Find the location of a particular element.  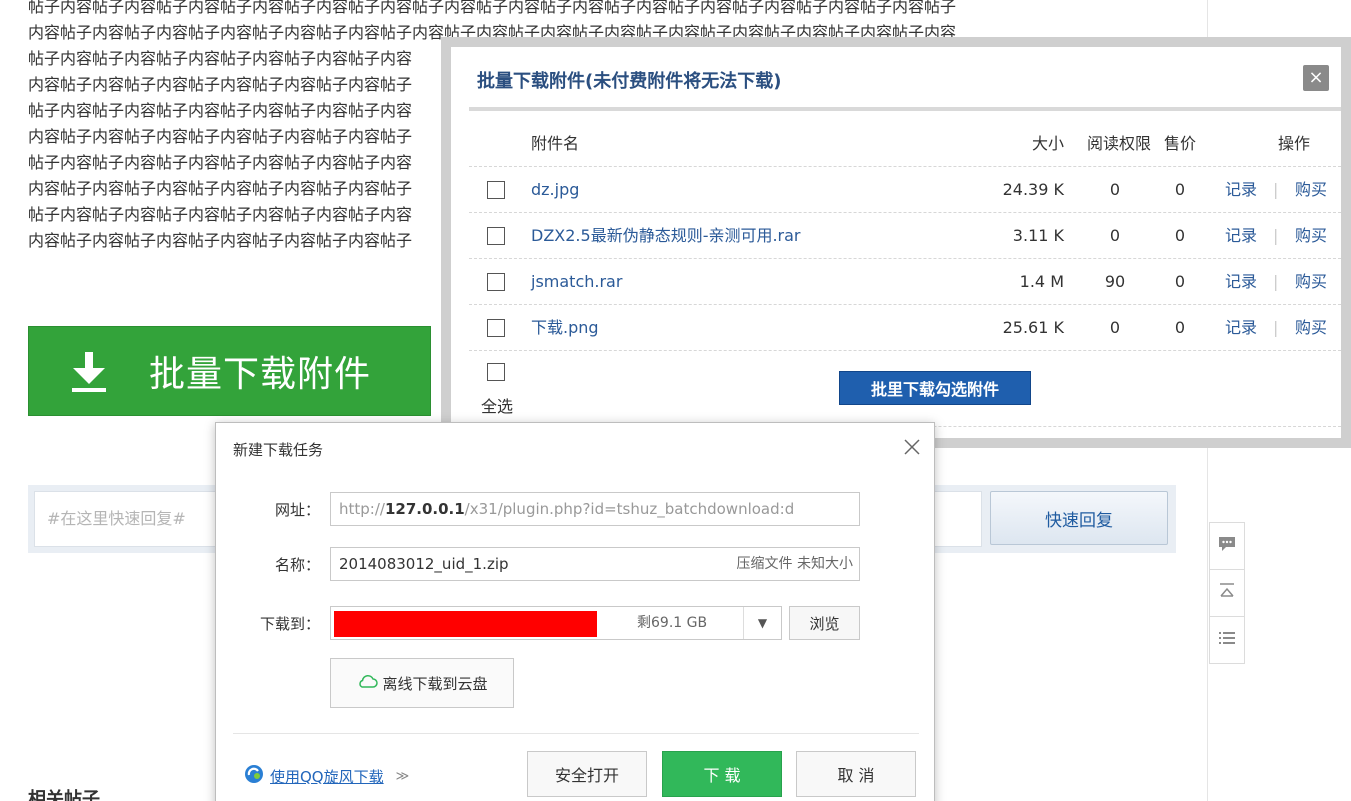

list-icon is located at coordinates (1227, 640).